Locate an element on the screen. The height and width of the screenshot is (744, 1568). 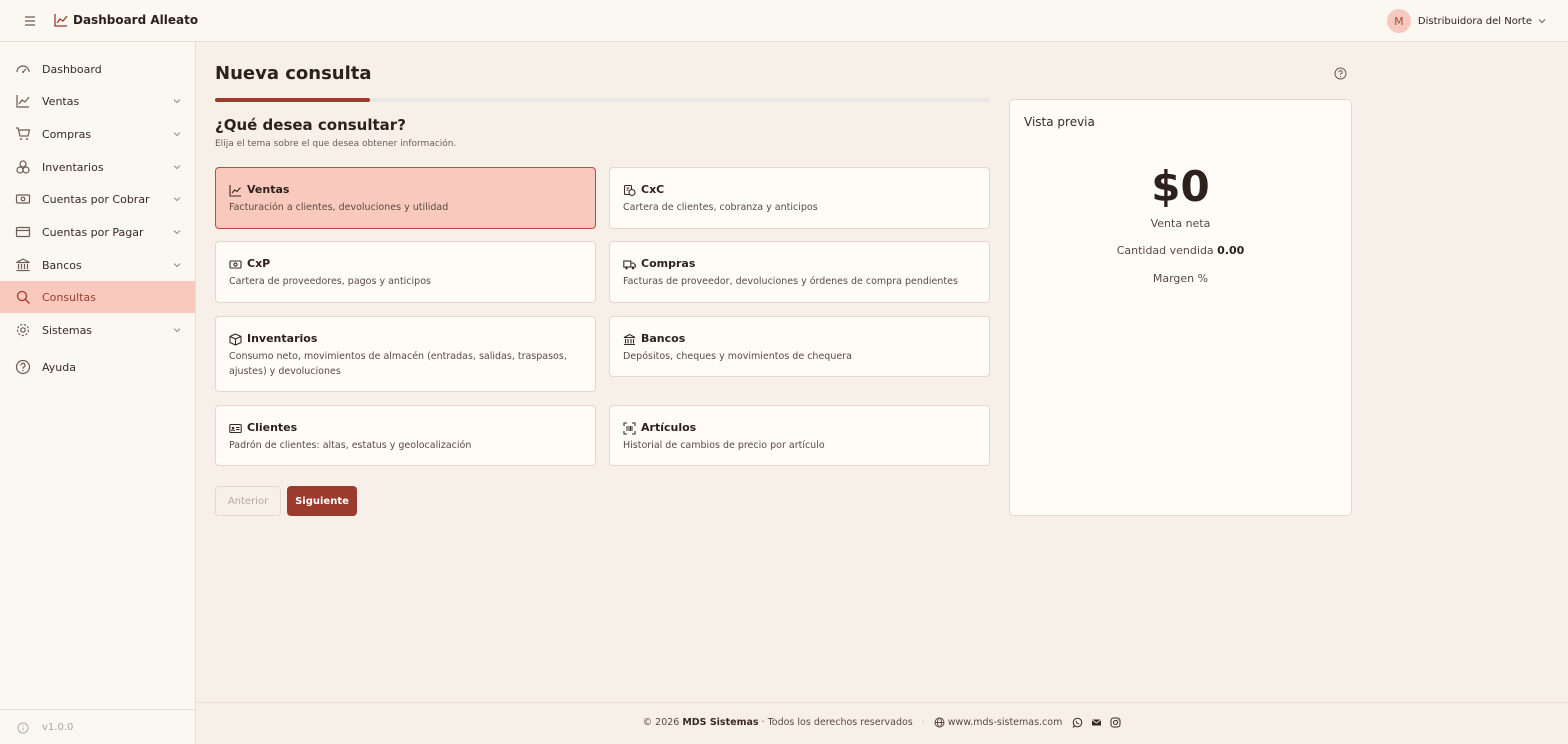
preview-title: Vista previa is located at coordinates (1059, 122).